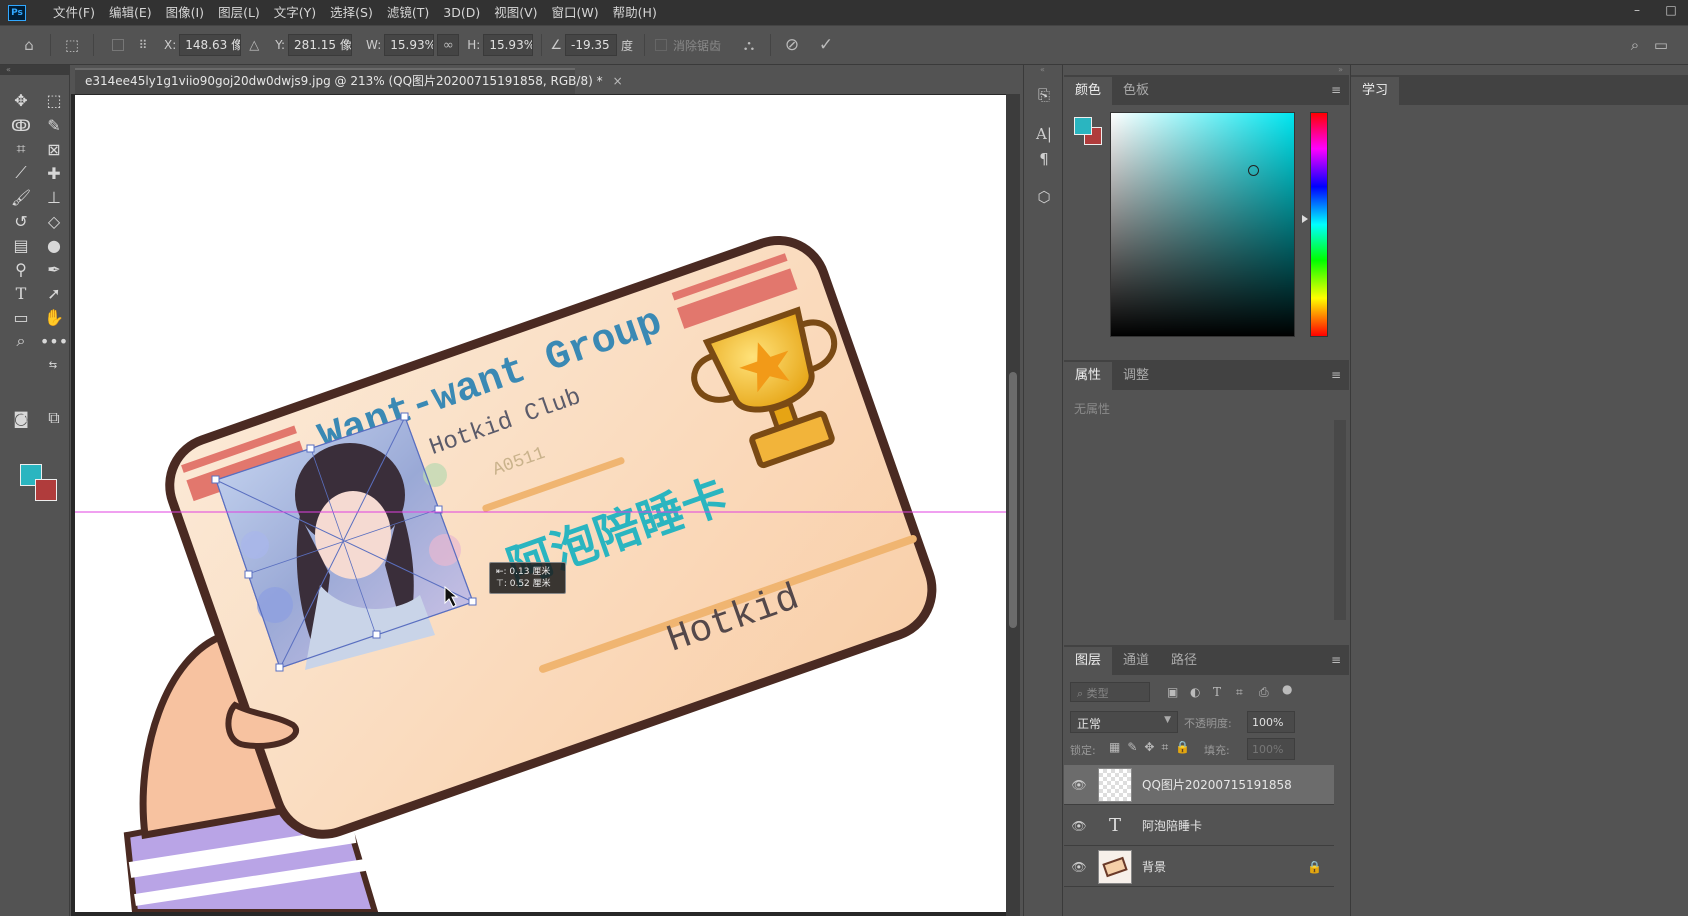  What do you see at coordinates (1199, 785) in the screenshot?
I see `layer-row: 👁 QQ图片20200715191858` at bounding box center [1199, 785].